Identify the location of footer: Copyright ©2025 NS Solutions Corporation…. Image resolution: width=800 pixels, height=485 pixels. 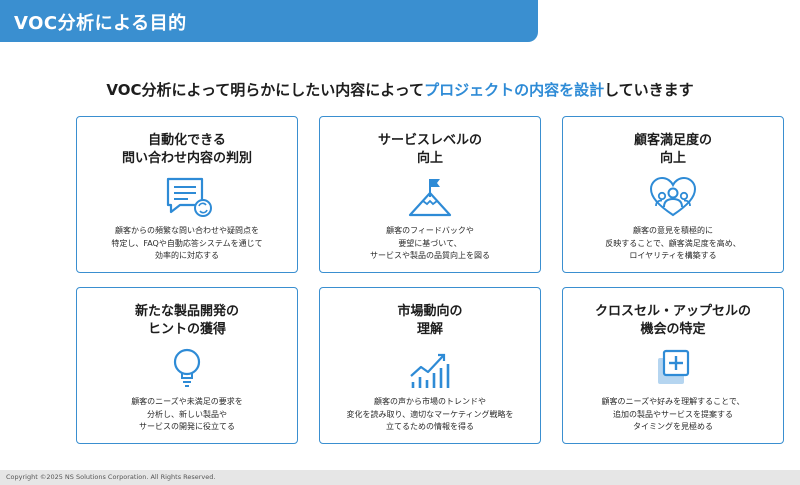
(400, 477).